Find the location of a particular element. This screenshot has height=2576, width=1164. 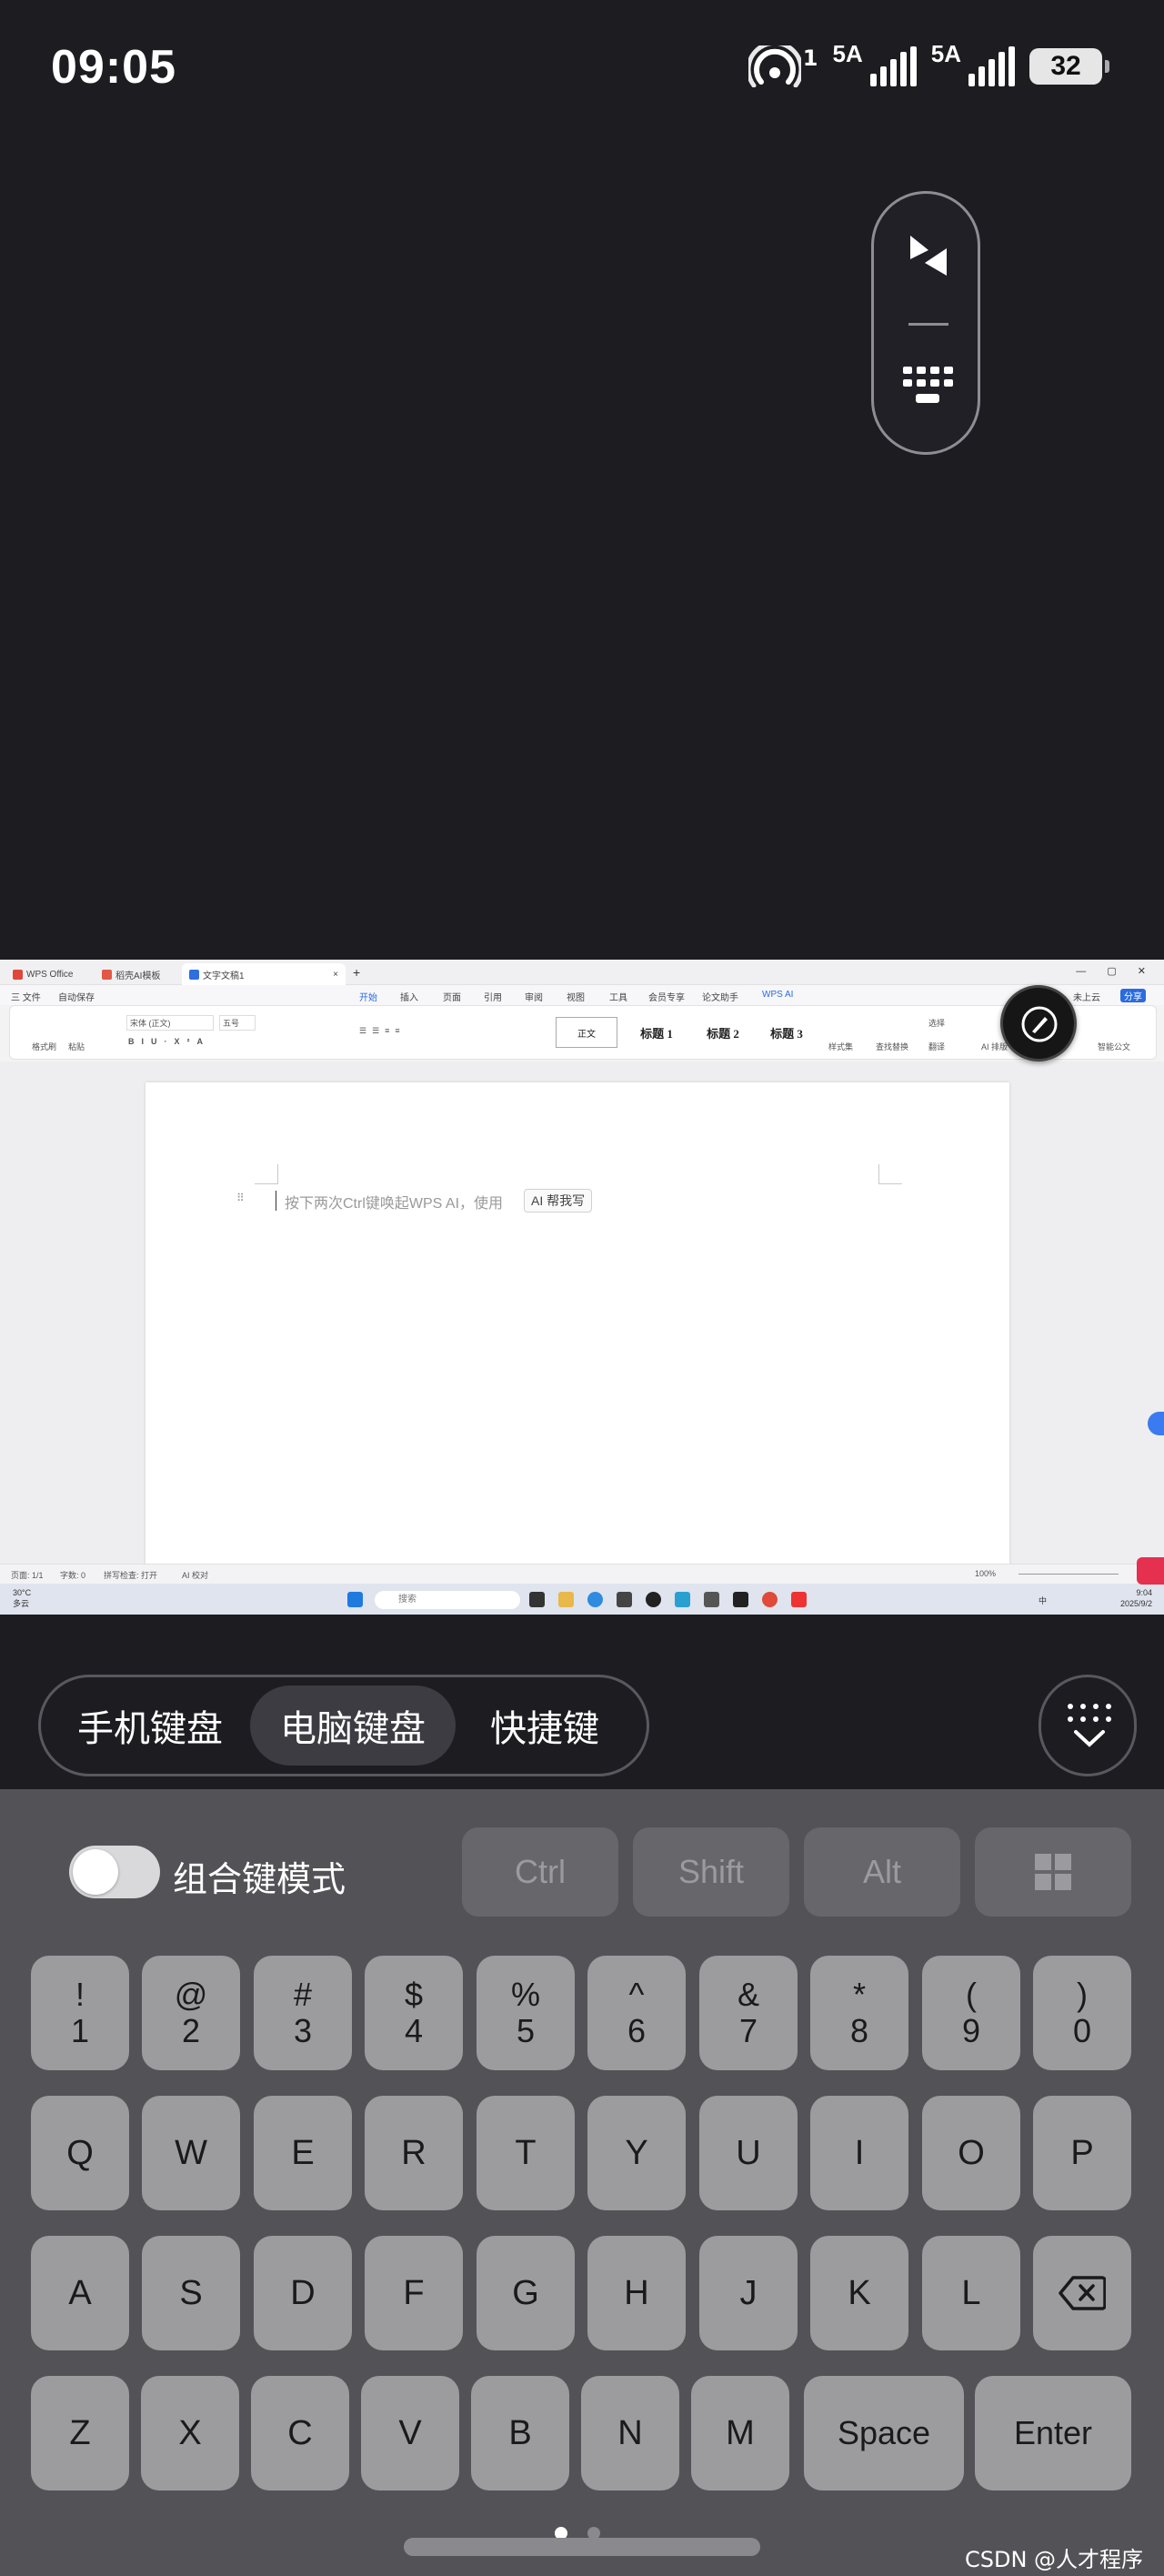

key-w: W is located at coordinates (191, 2153).